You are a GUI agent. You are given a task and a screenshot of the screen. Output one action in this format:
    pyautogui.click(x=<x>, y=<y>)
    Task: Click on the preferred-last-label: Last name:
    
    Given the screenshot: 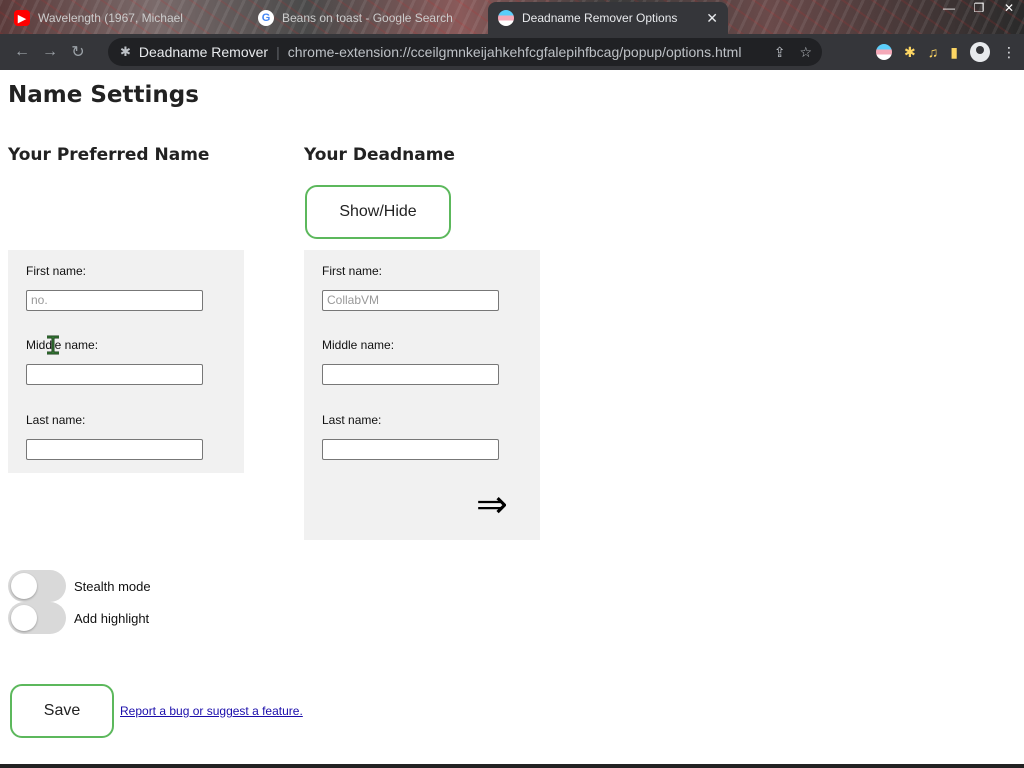 What is the action you would take?
    pyautogui.click(x=56, y=420)
    